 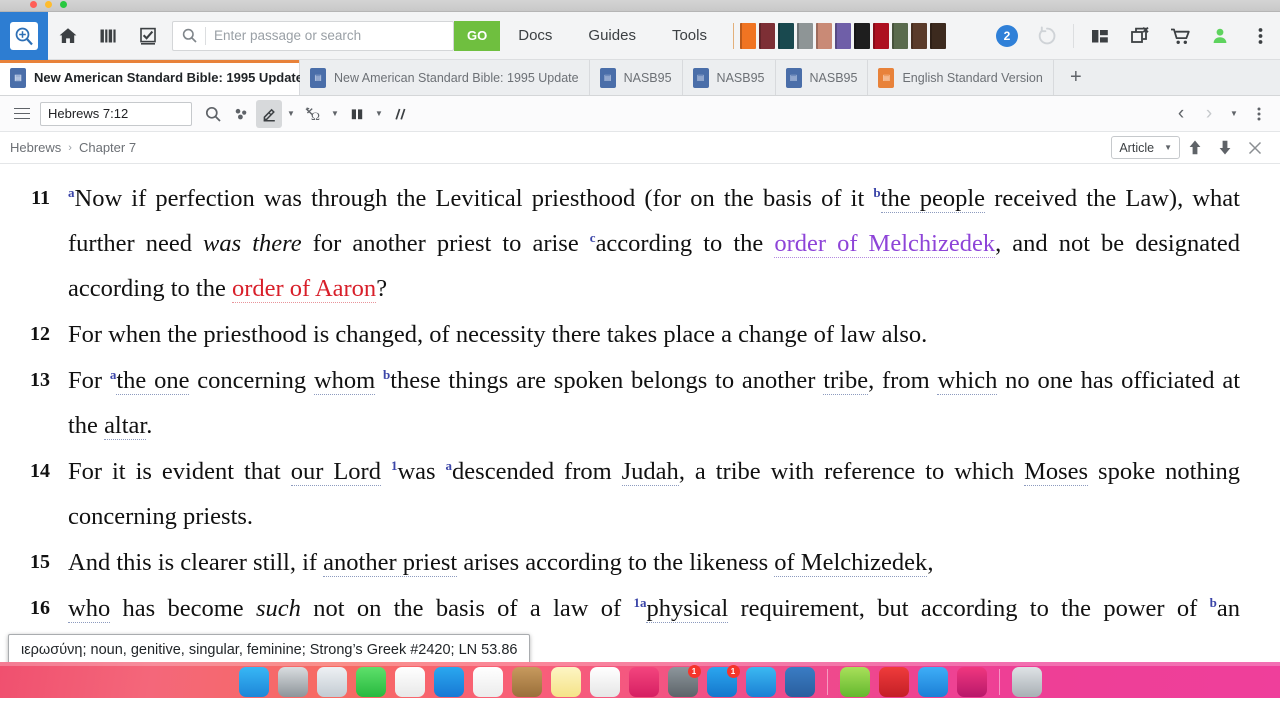 I want to click on book-black-gold, so click(x=861, y=35).